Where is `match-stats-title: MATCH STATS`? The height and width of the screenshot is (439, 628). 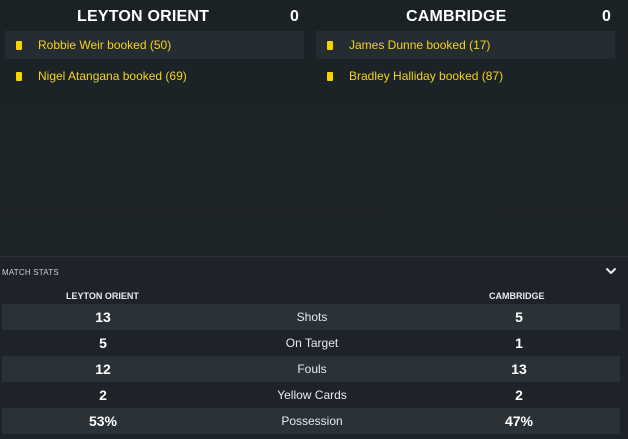
match-stats-title: MATCH STATS is located at coordinates (30, 272).